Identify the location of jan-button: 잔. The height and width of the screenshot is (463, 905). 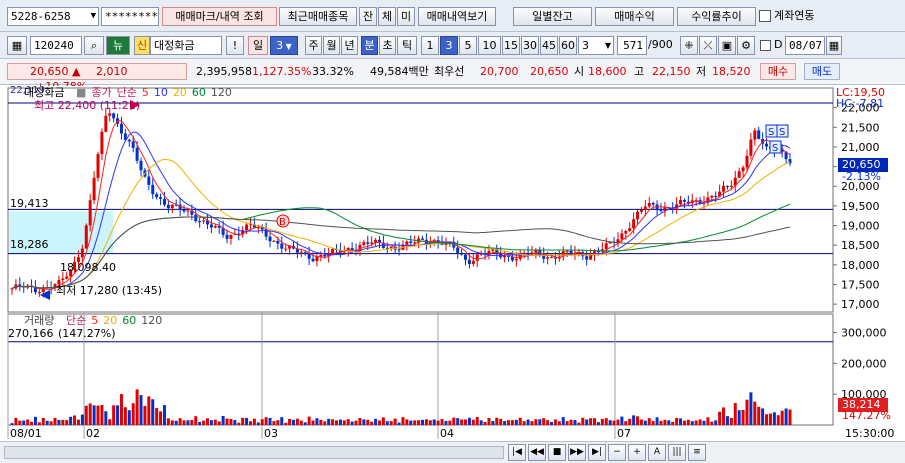
(368, 16).